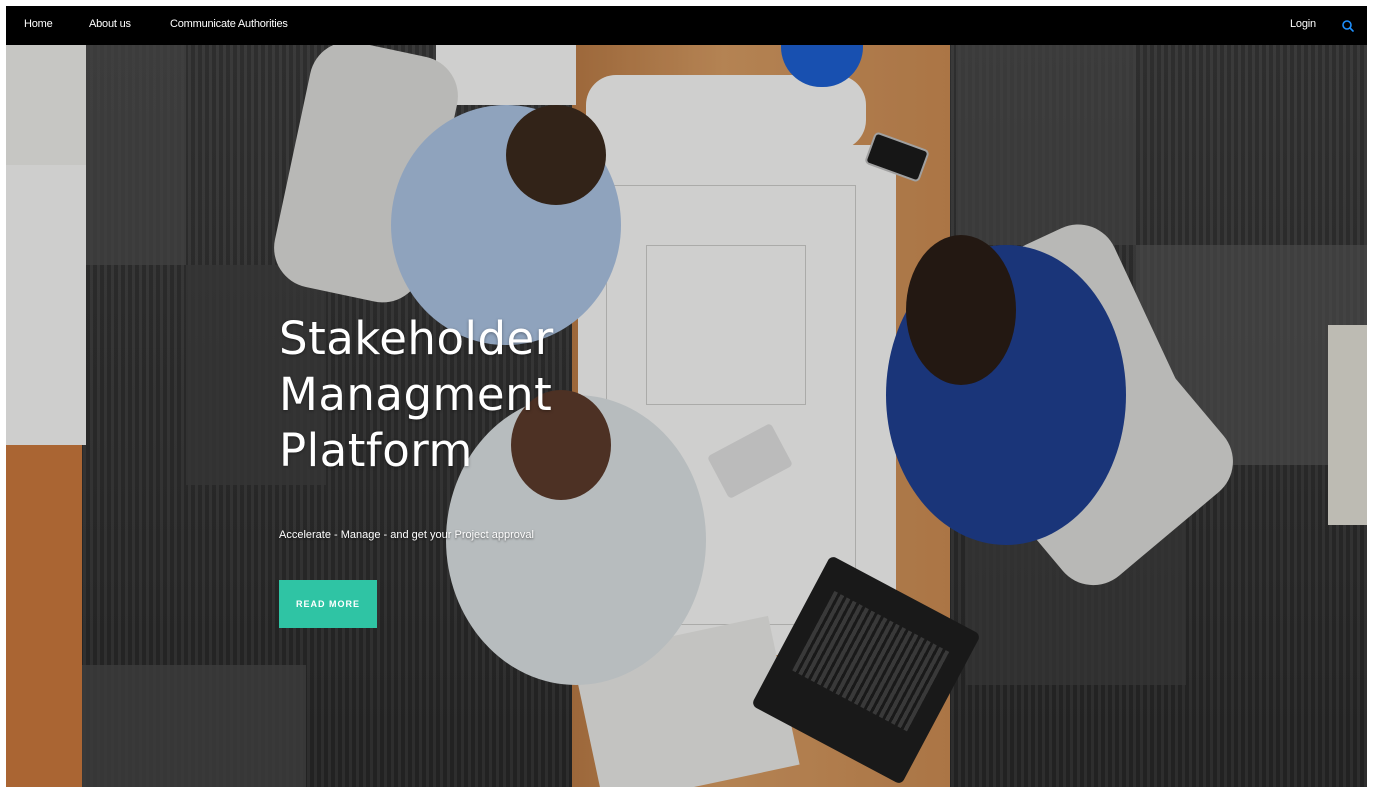 The height and width of the screenshot is (787, 1373). What do you see at coordinates (110, 24) in the screenshot?
I see `nav-about-link: About us` at bounding box center [110, 24].